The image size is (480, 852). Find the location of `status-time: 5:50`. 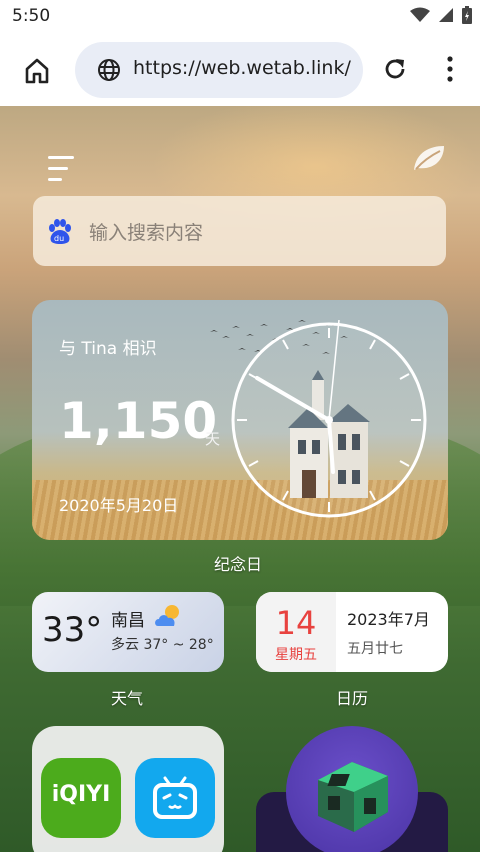

status-time: 5:50 is located at coordinates (31, 16).